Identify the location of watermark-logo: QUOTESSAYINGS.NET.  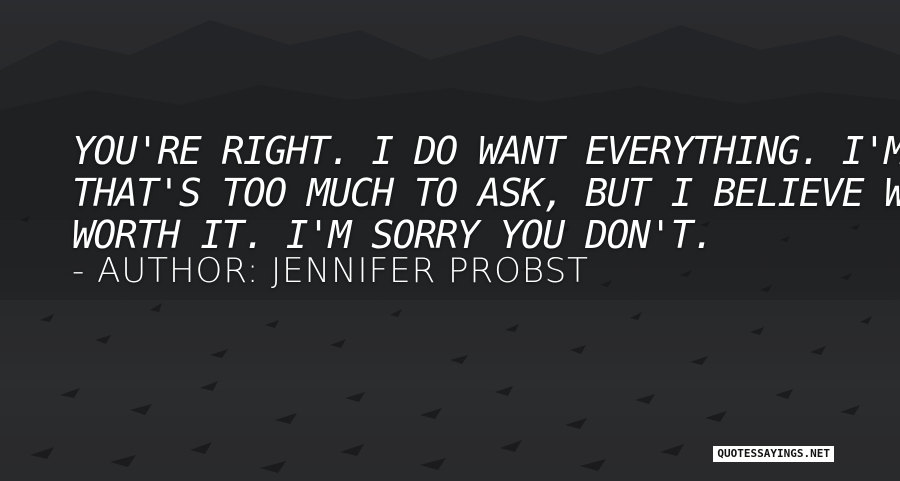
(773, 454).